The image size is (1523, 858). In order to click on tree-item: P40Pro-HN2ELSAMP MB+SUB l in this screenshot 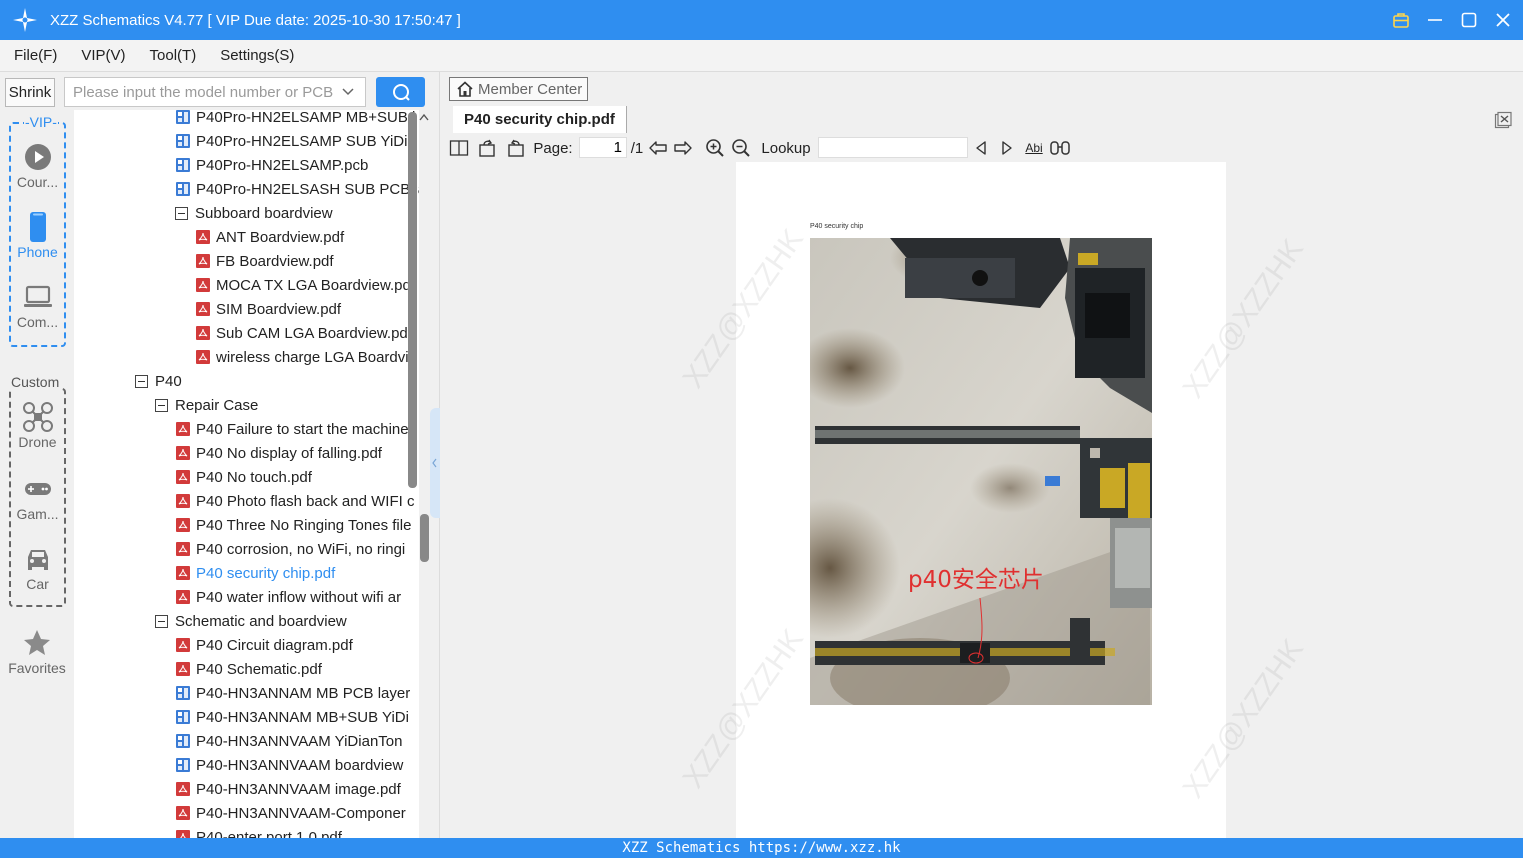, I will do `click(295, 119)`.